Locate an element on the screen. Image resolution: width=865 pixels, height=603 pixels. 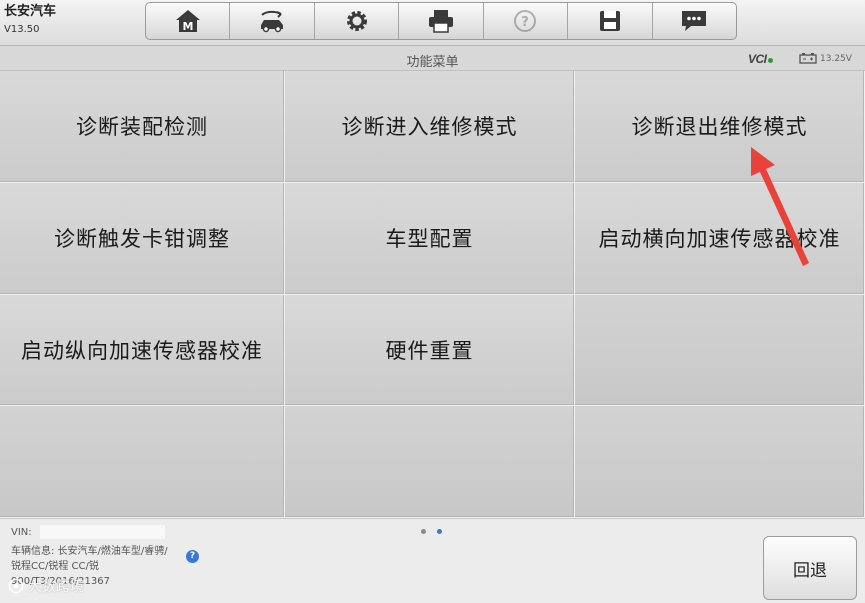
save-icon is located at coordinates (609, 21).